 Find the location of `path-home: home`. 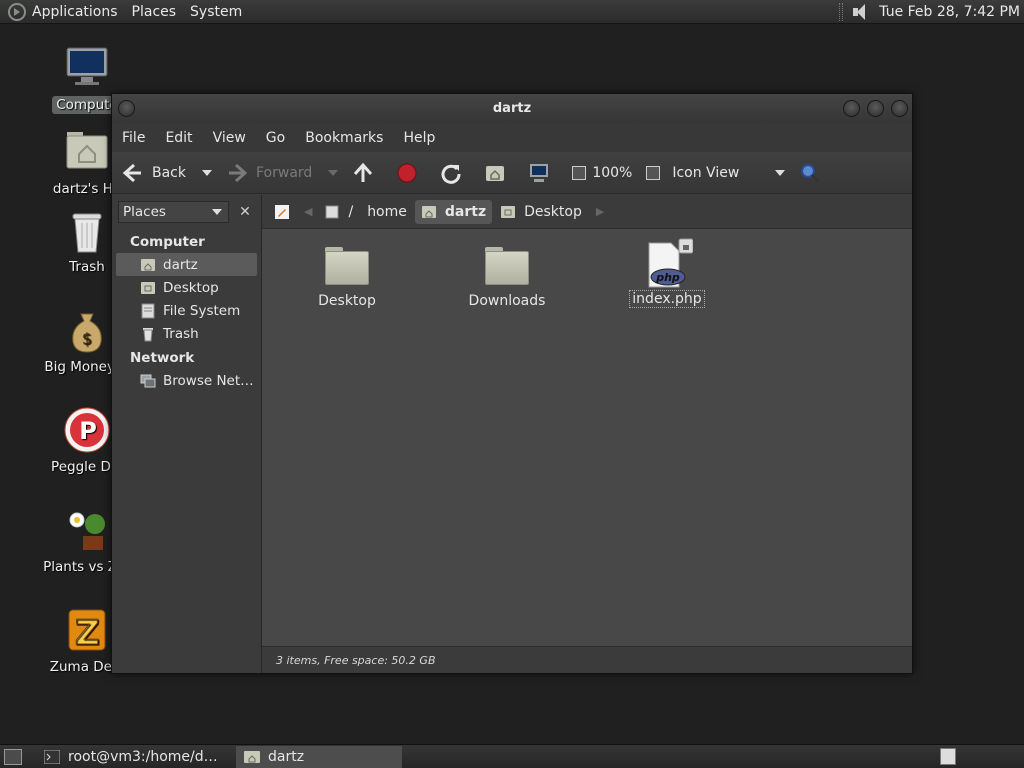

path-home: home is located at coordinates (387, 212).